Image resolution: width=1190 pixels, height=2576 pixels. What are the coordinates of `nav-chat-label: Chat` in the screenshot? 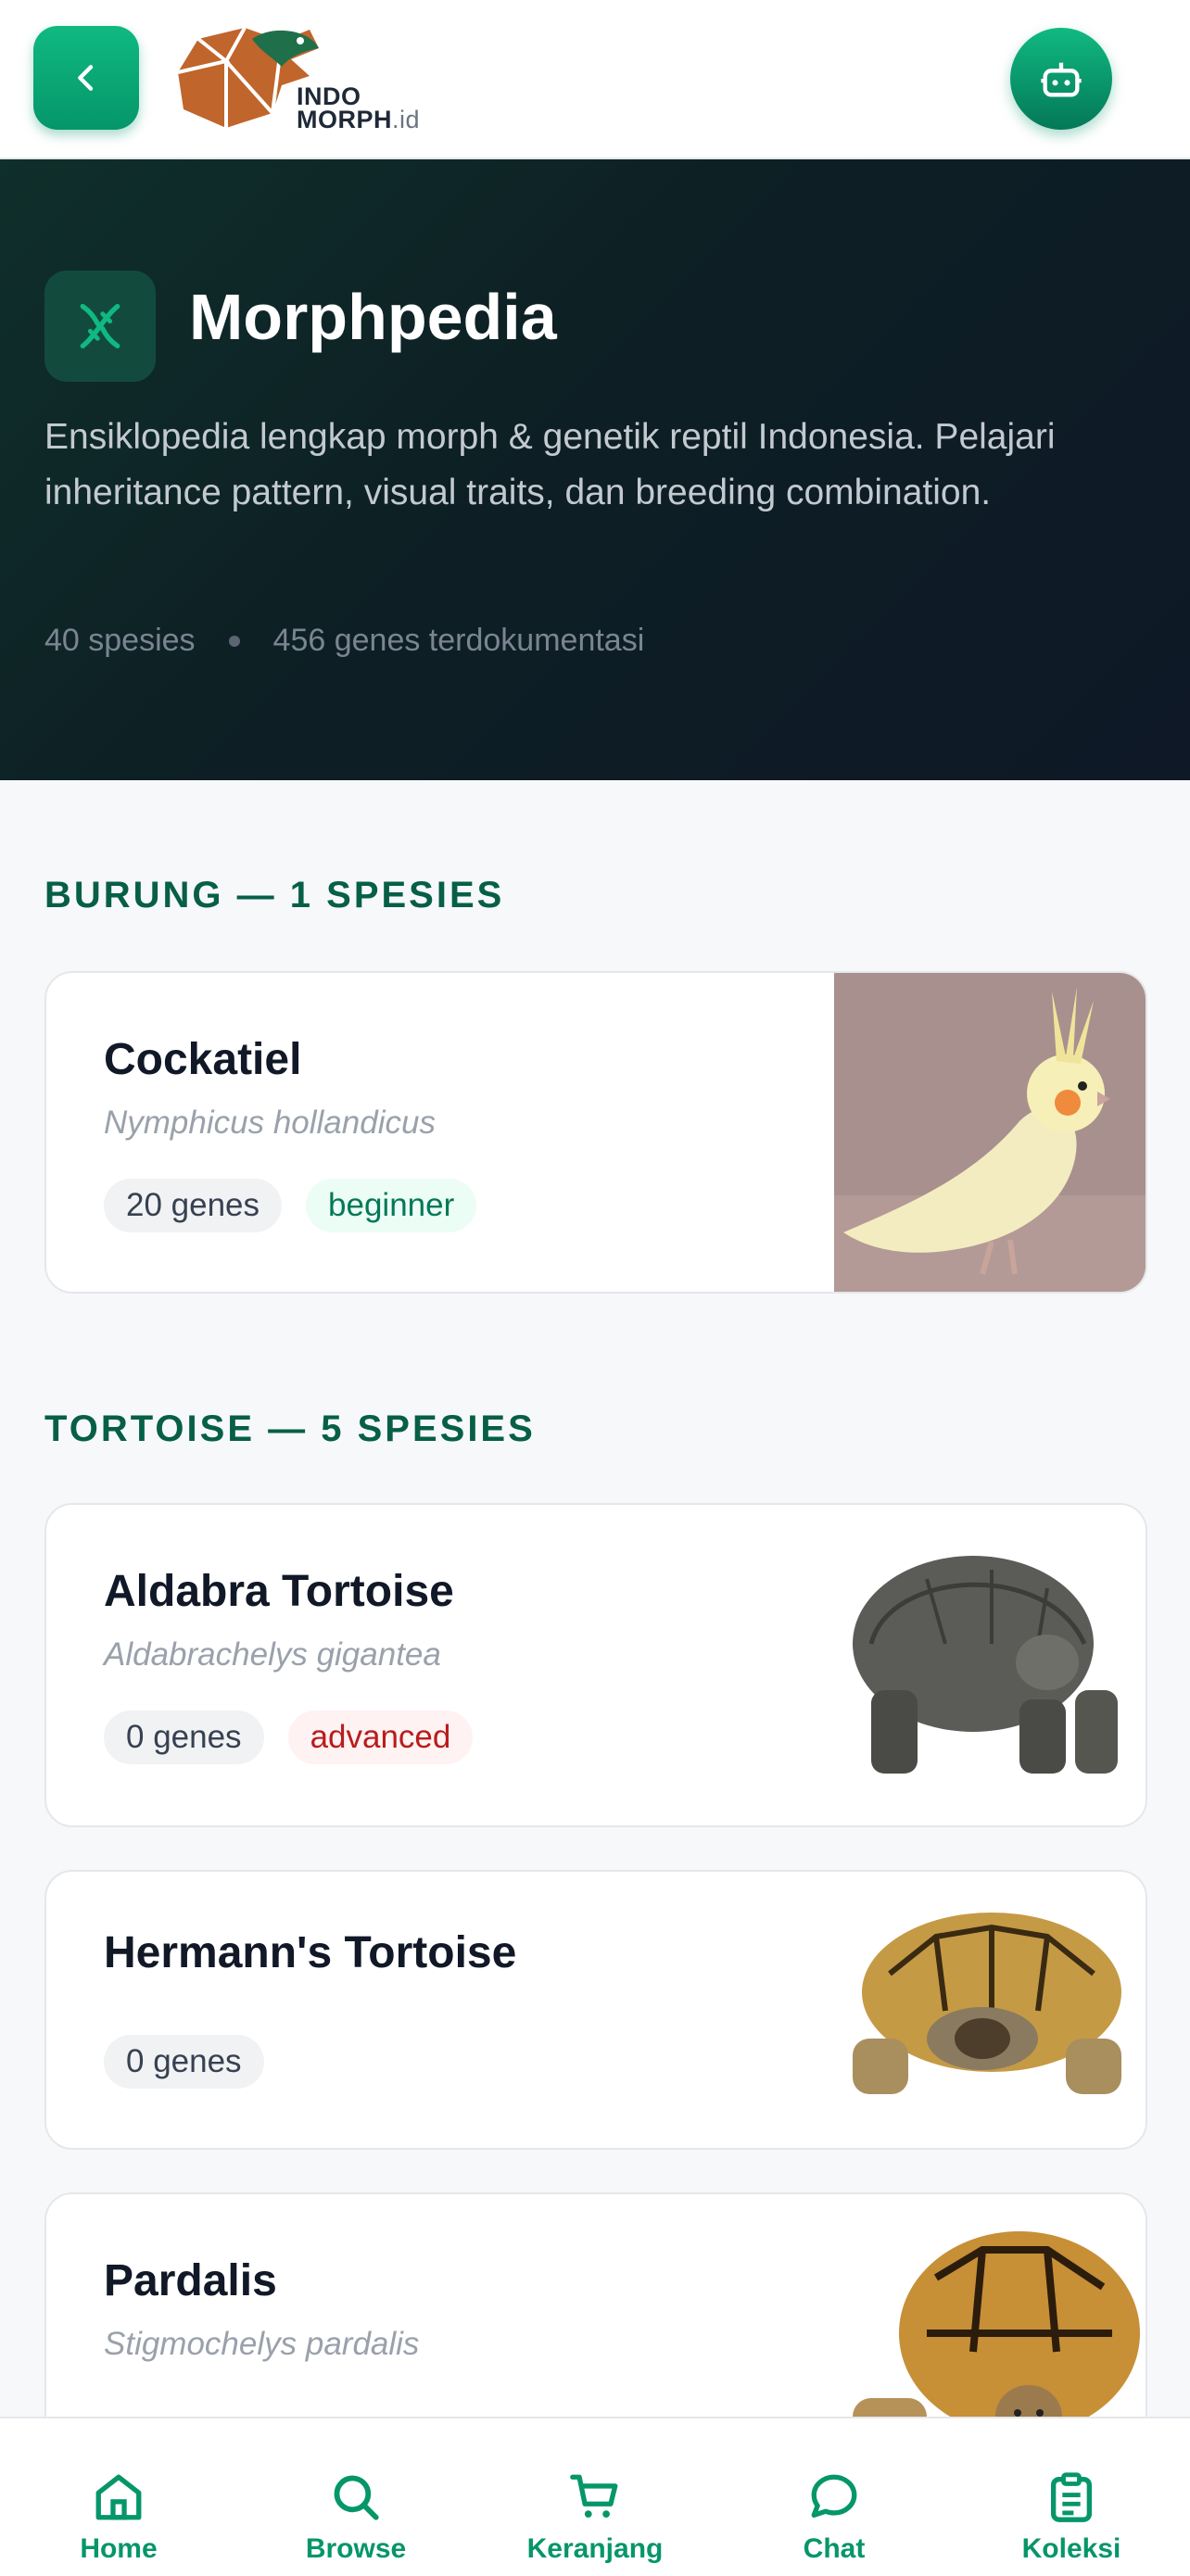 It's located at (834, 2548).